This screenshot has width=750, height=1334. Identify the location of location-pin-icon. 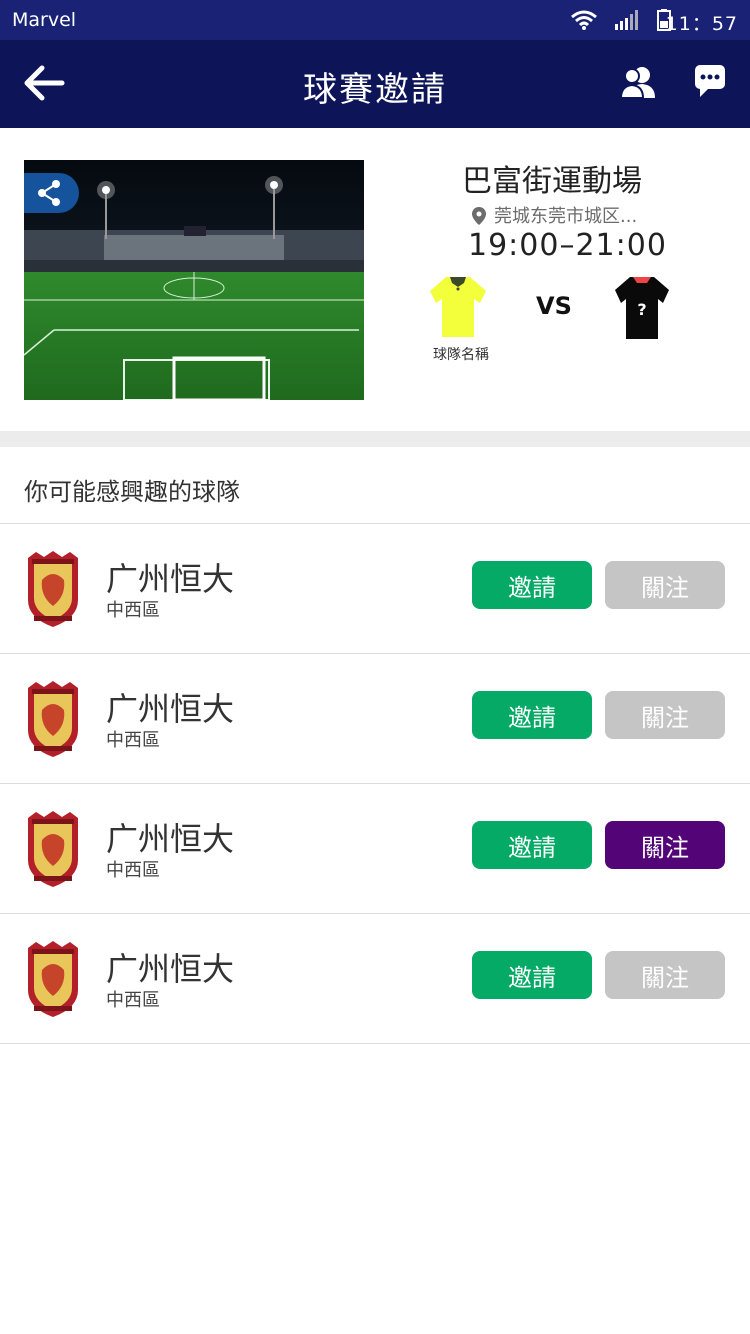
(479, 216).